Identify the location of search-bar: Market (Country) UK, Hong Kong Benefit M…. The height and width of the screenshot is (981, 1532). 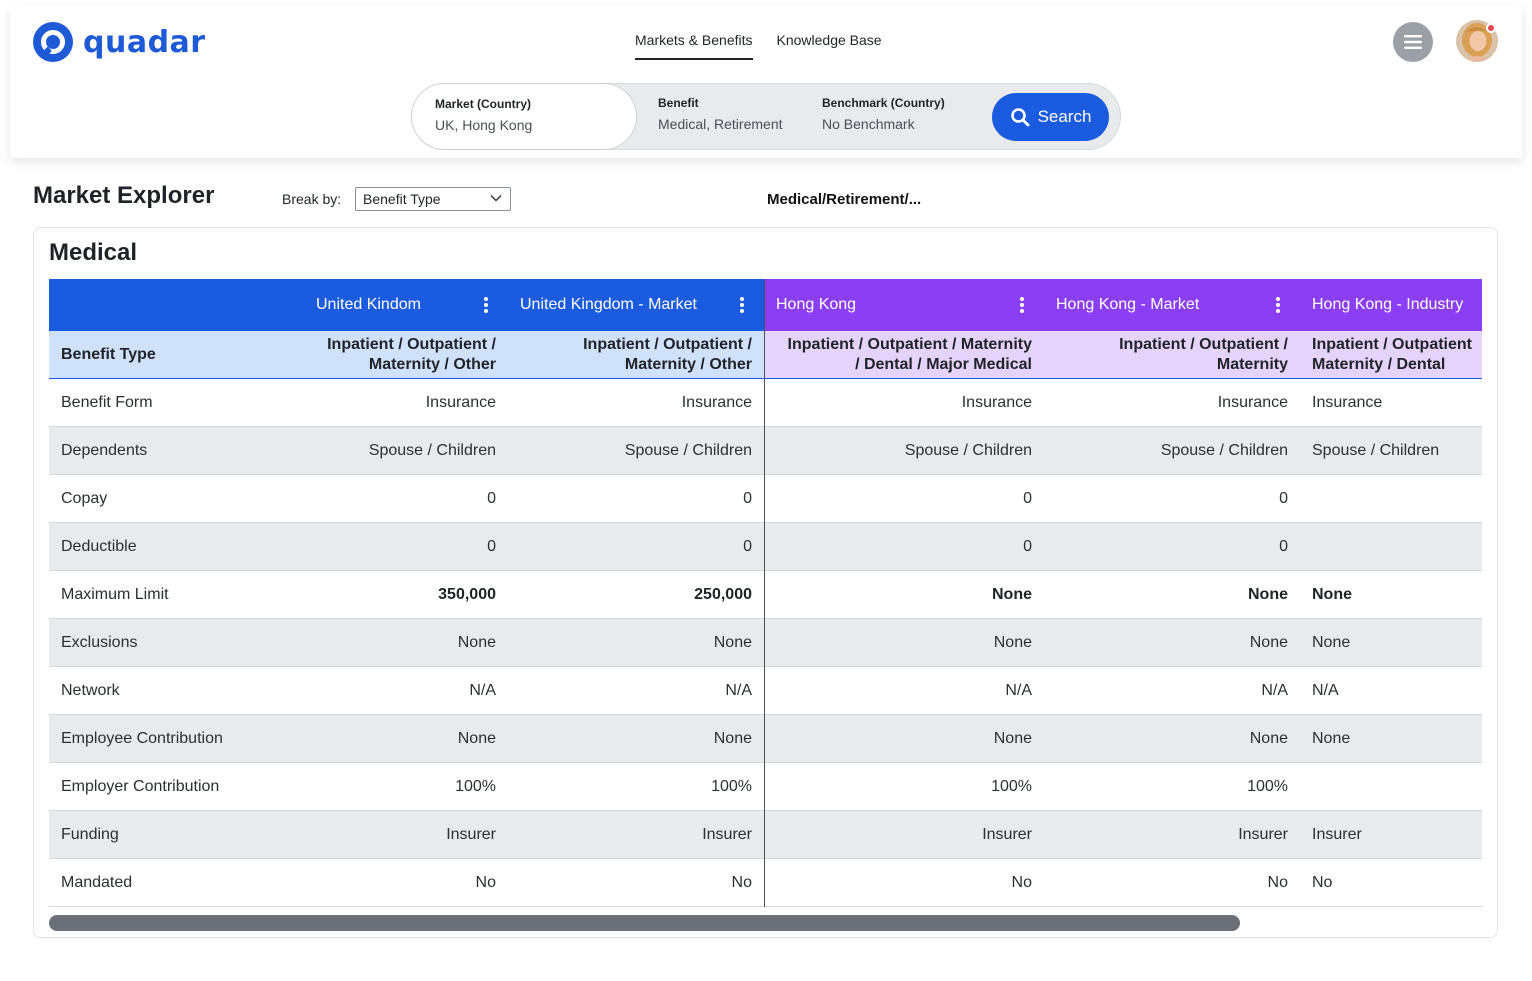
(766, 116).